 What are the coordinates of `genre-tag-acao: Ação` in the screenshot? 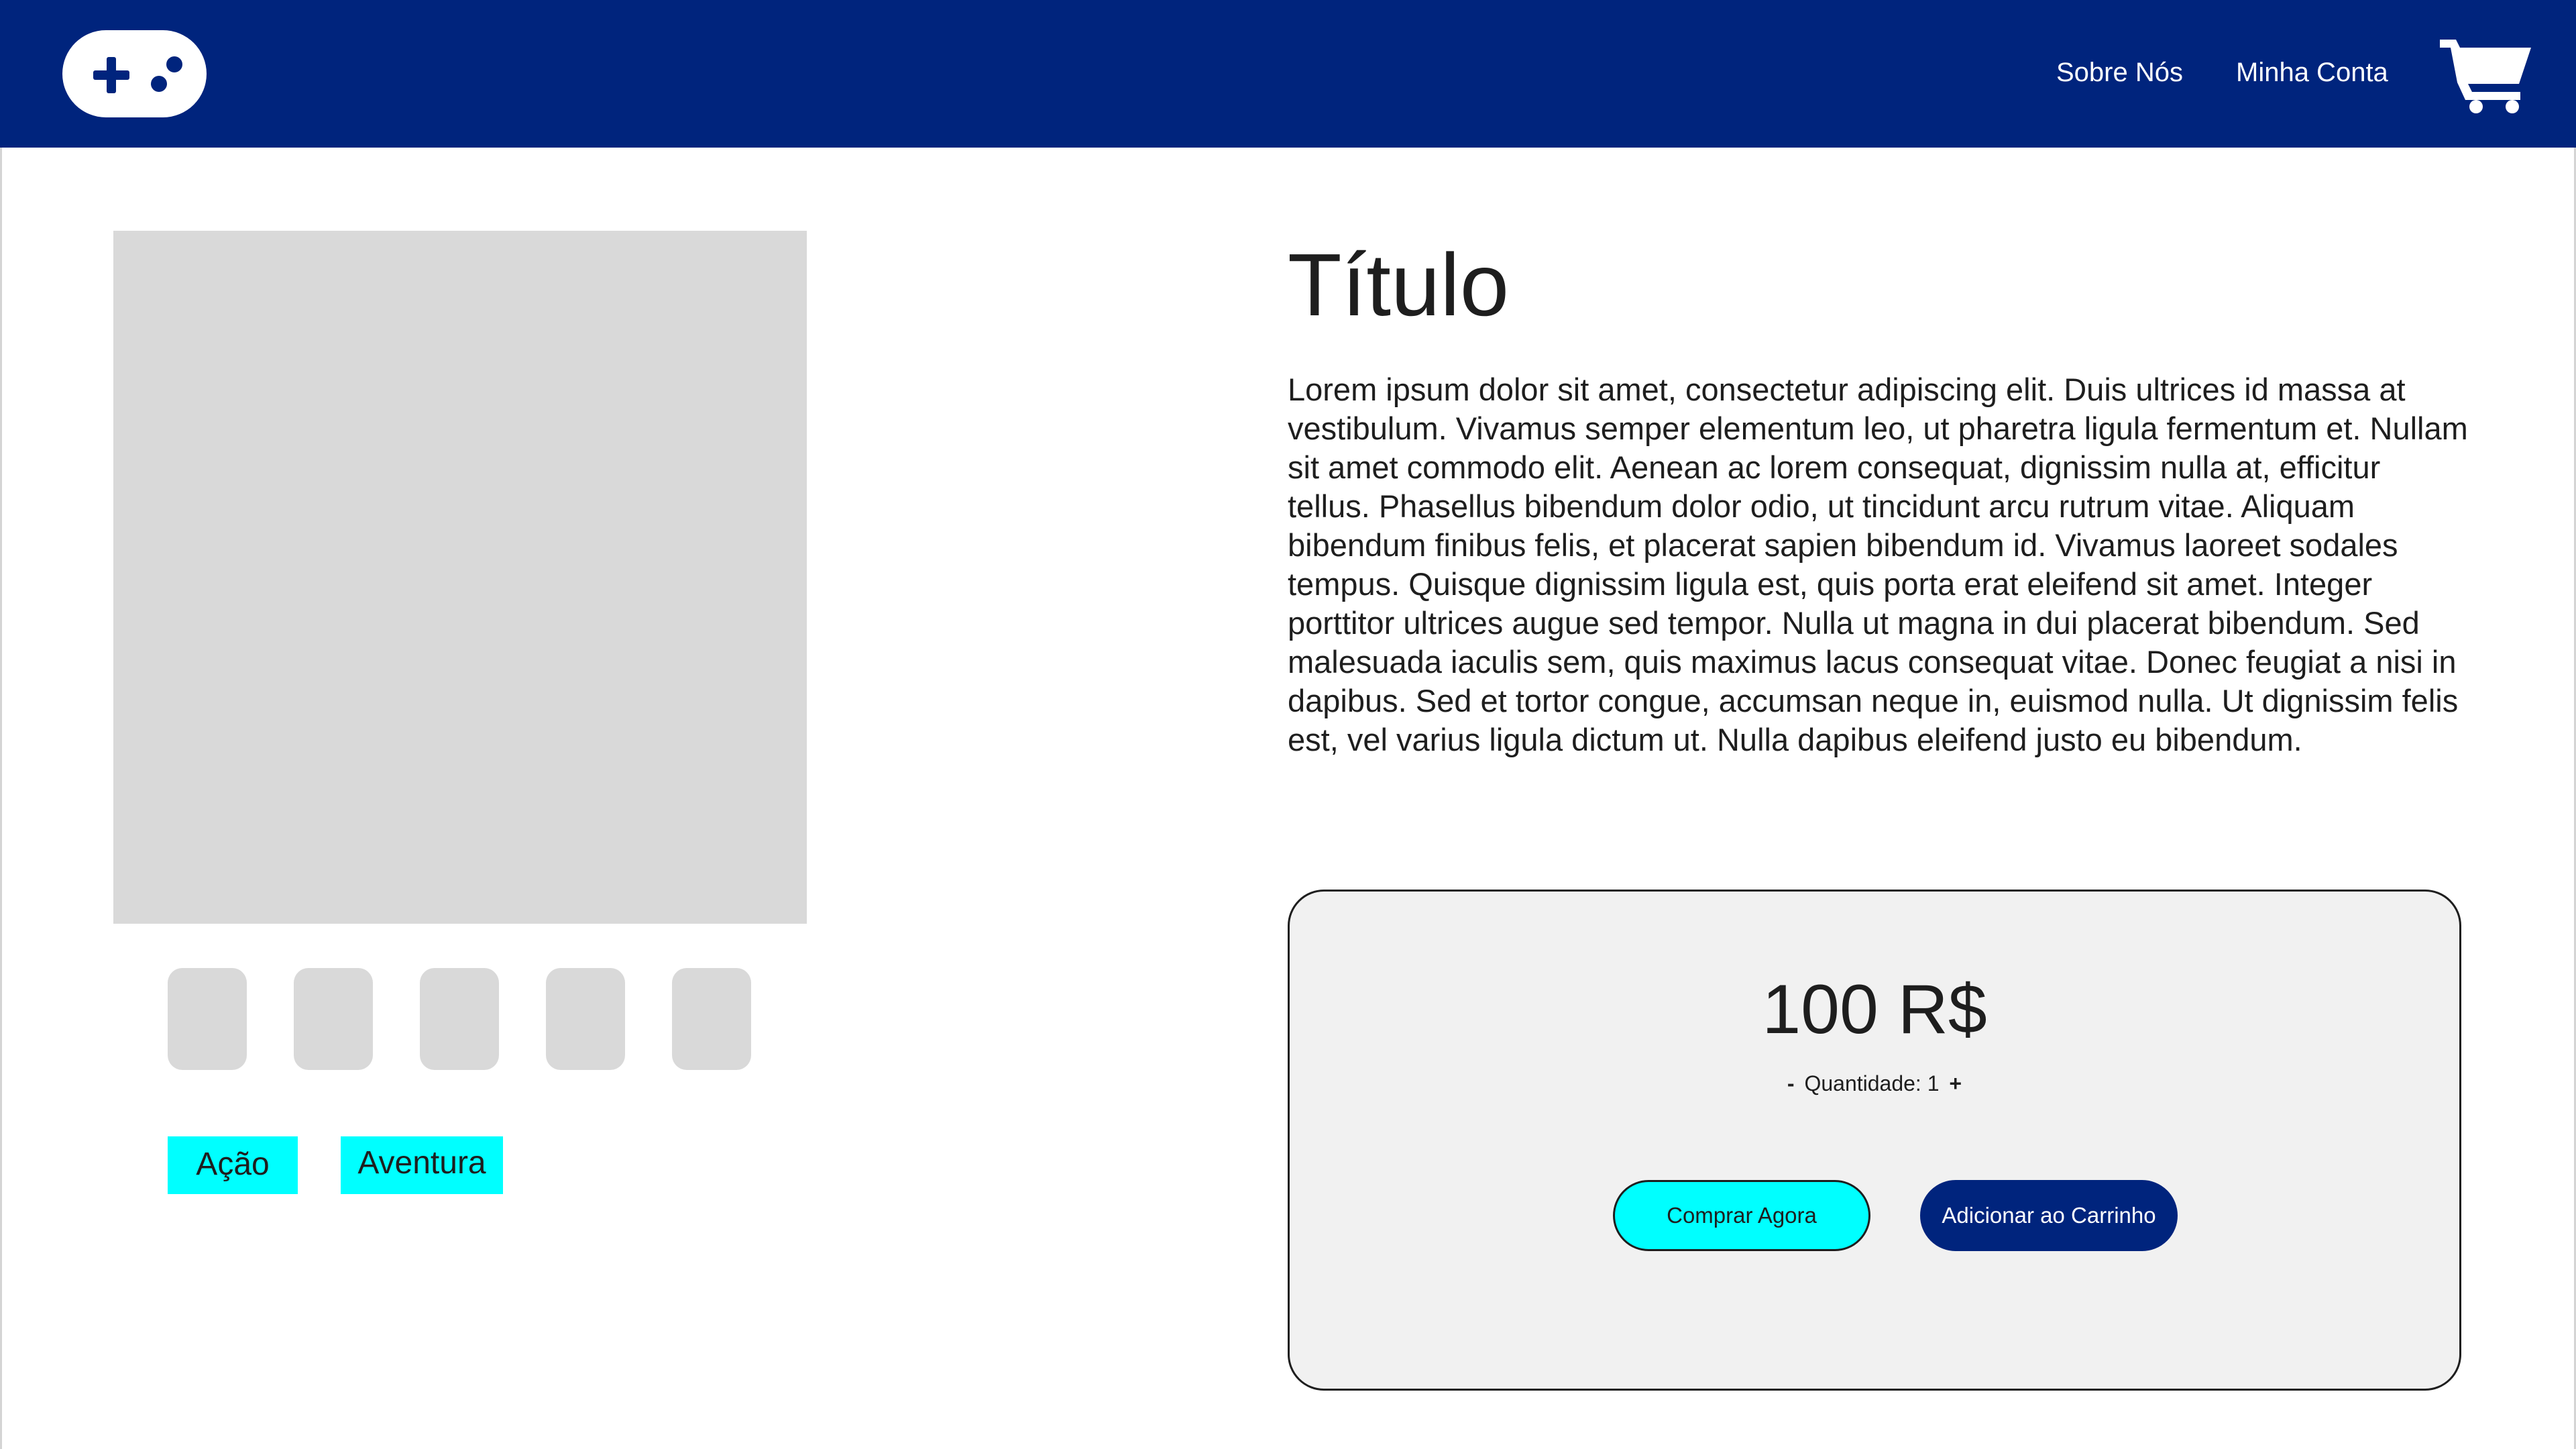 It's located at (233, 1165).